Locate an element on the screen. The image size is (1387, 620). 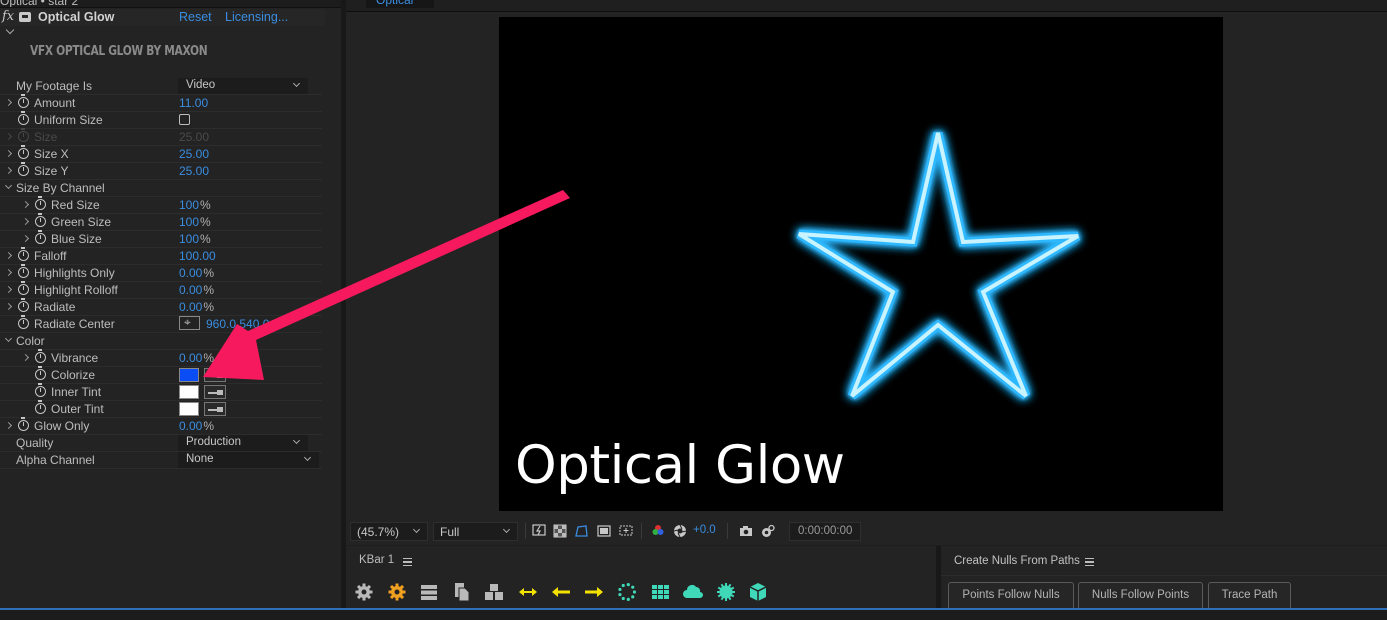
uniform-size-checkbox is located at coordinates (184, 119).